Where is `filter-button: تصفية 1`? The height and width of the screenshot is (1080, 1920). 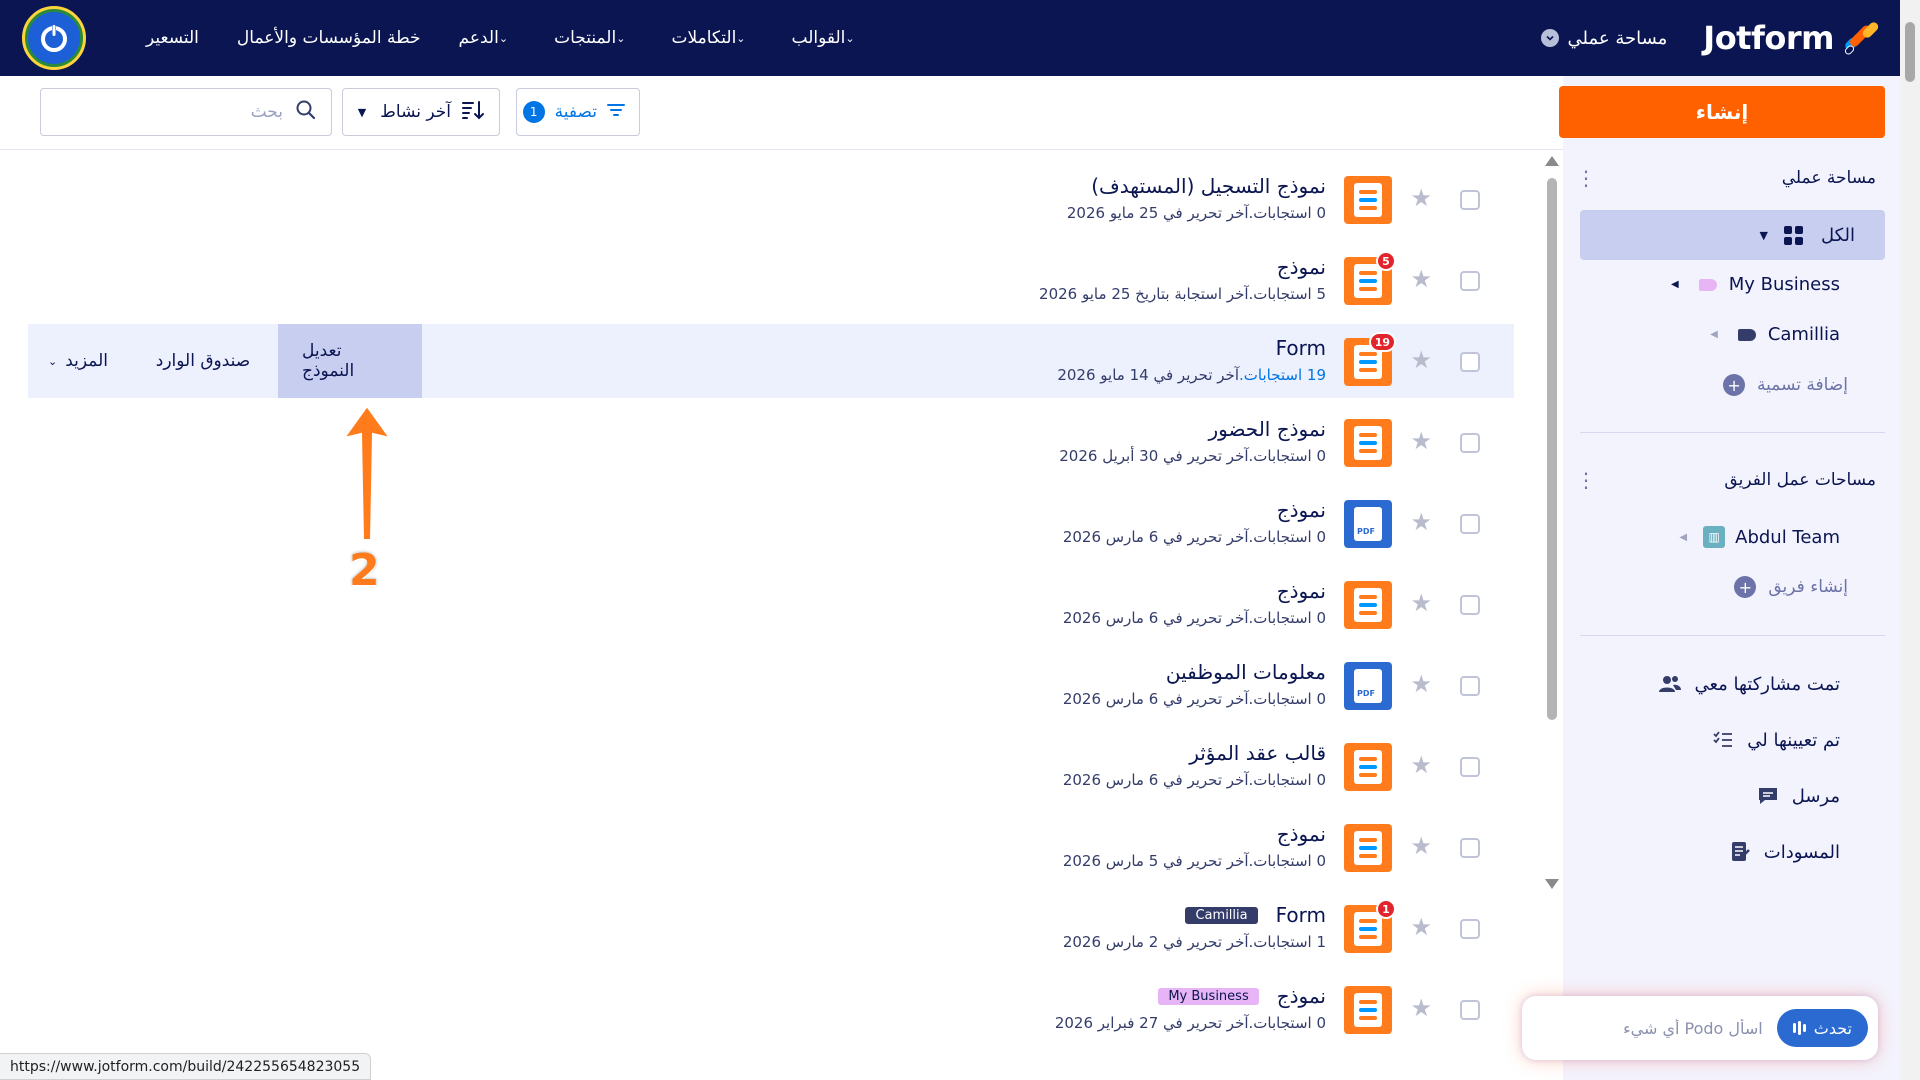 filter-button: تصفية 1 is located at coordinates (578, 112).